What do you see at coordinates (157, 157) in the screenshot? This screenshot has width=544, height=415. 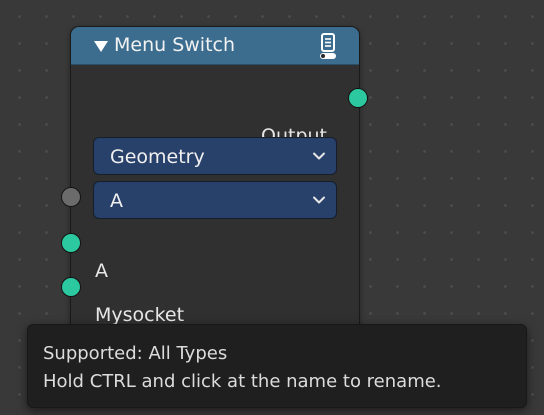 I see `menu-type-value: Geometry` at bounding box center [157, 157].